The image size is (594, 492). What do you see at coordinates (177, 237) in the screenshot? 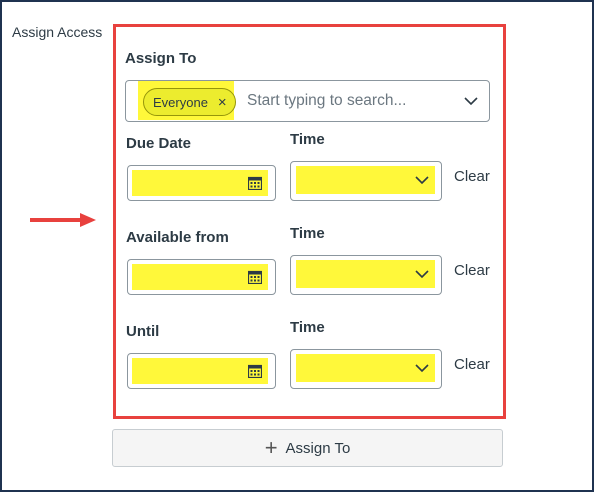
I see `available-from-label: Available from` at bounding box center [177, 237].